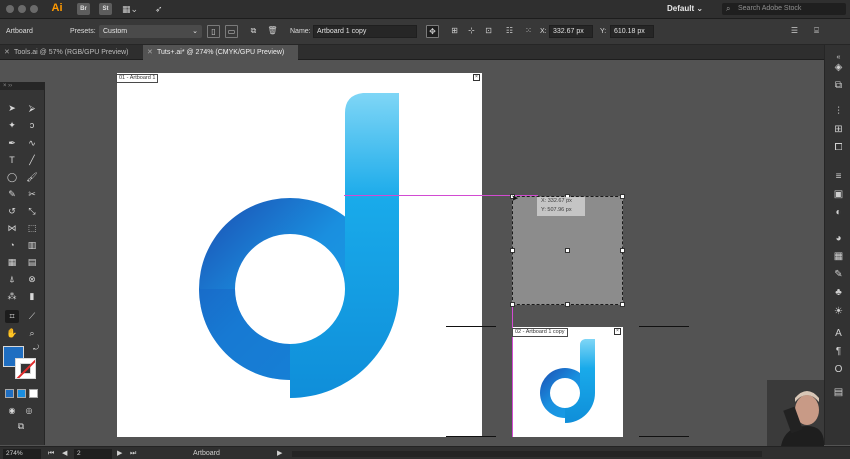 The height and width of the screenshot is (459, 850). I want to click on symbol-sprayer-tool-icon: ⁂, so click(12, 296).